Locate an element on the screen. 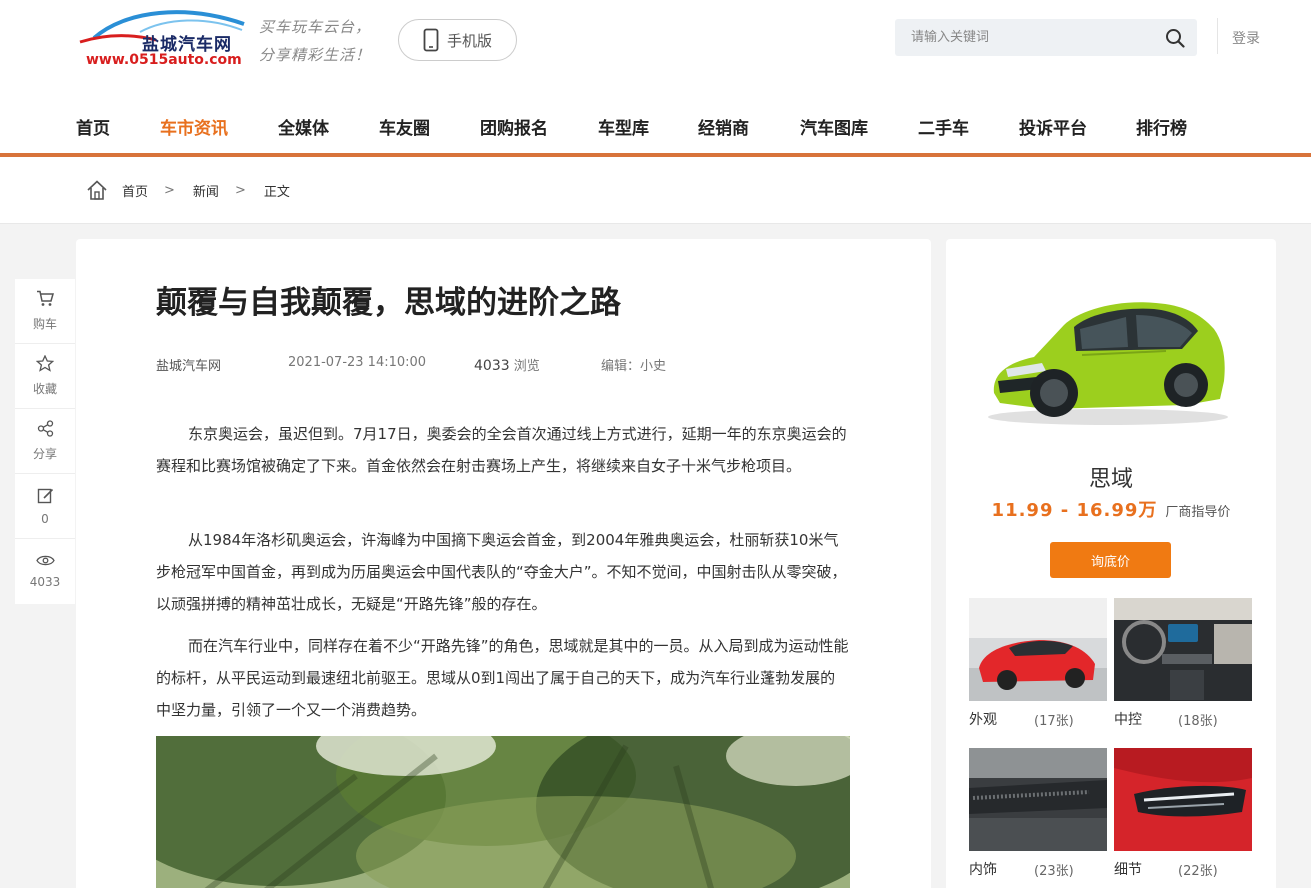  article-views: 4033 浏览 is located at coordinates (507, 364).